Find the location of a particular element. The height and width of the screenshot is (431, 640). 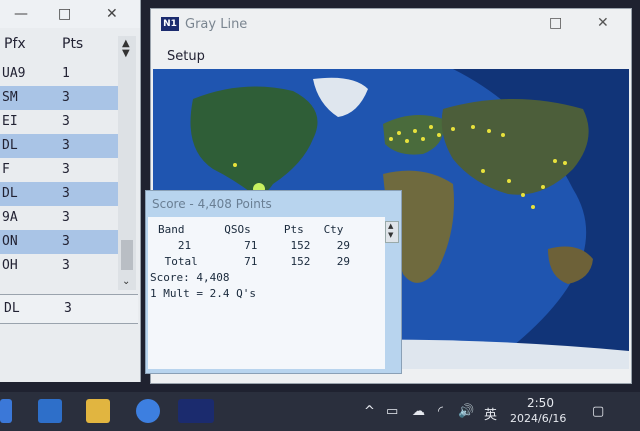

score-line: Score: 4,408 is located at coordinates (190, 277).